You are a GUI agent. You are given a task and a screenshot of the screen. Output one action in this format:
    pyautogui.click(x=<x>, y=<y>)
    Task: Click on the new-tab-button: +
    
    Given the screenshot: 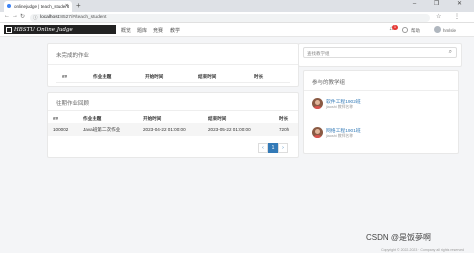 What is the action you would take?
    pyautogui.click(x=78, y=5)
    